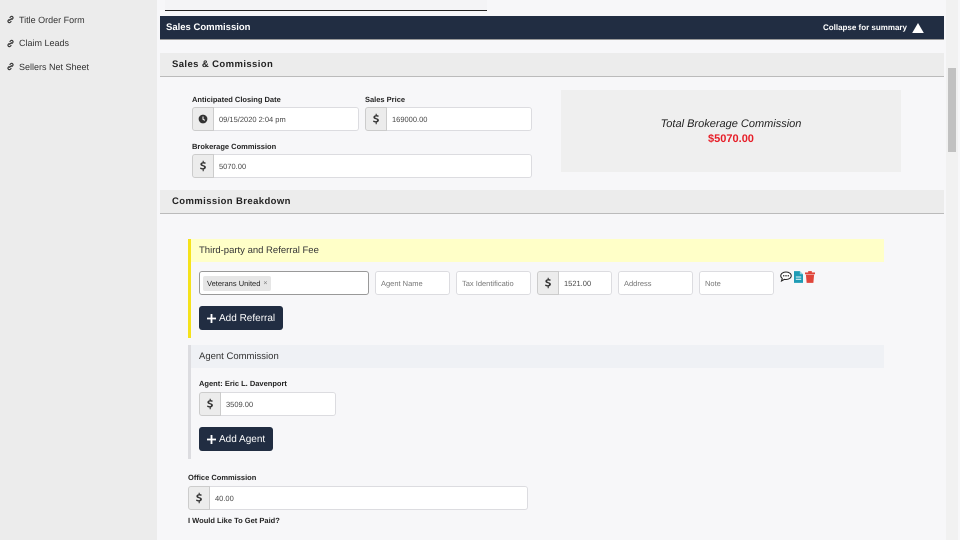  Describe the element at coordinates (45, 66) in the screenshot. I see `sidebar-link: Sellers Net Sheet` at that location.